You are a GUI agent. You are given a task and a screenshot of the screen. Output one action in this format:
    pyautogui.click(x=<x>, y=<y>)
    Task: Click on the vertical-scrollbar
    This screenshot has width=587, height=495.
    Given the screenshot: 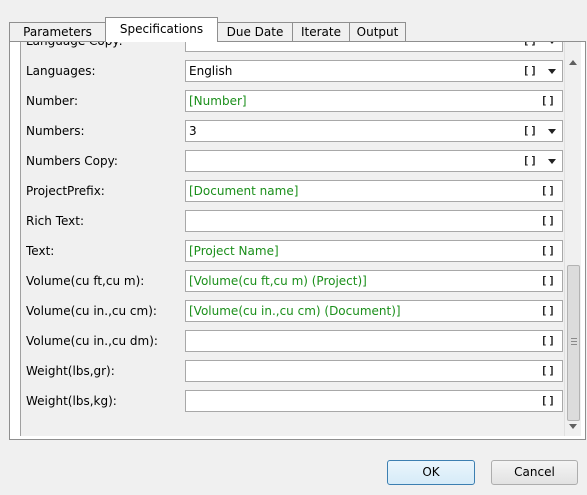 What is the action you would take?
    pyautogui.click(x=572, y=239)
    